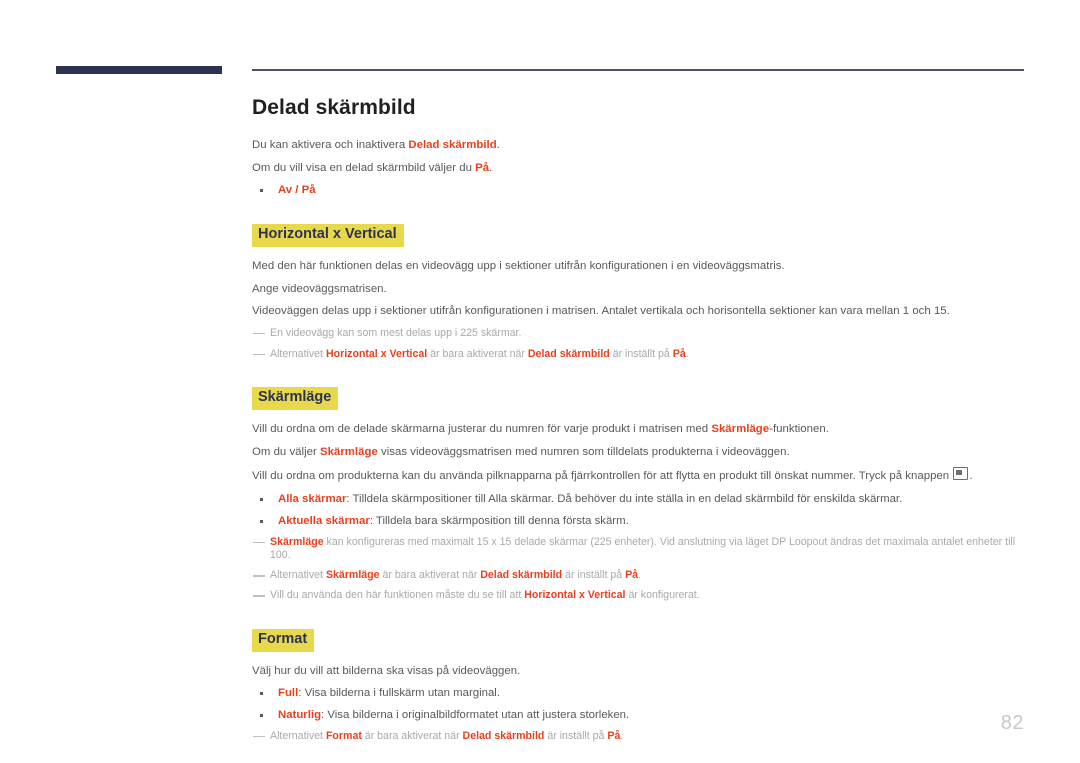 The image size is (1080, 763). What do you see at coordinates (412, 735) in the screenshot?
I see `fmt-note-seg-2: är bara aktiverat när` at bounding box center [412, 735].